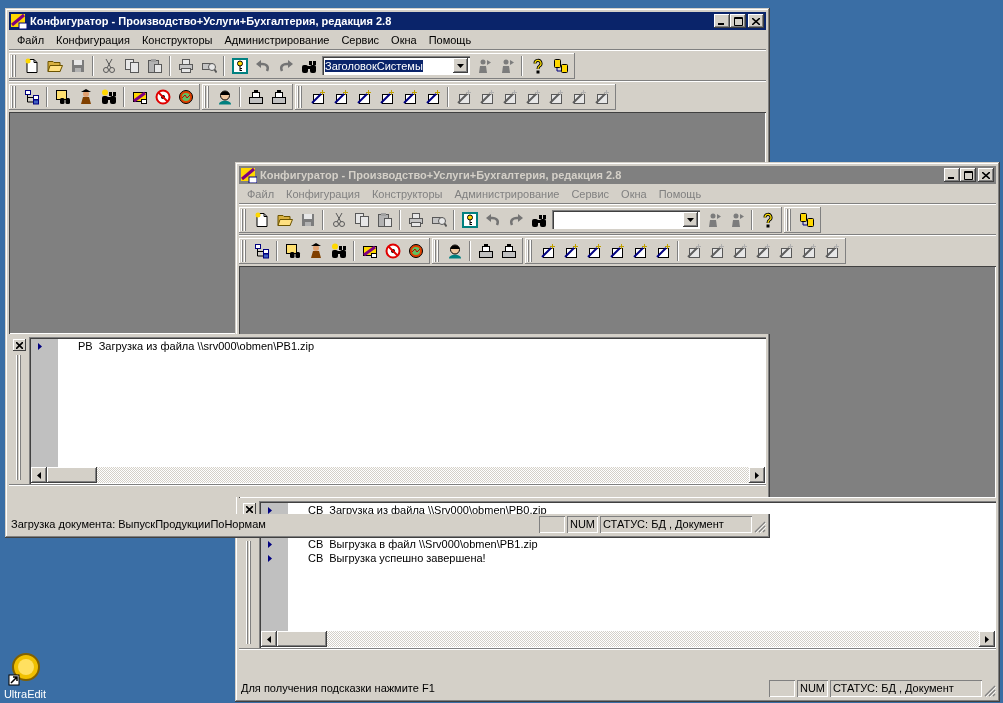 This screenshot has height=703, width=1003. I want to click on message-source: РВ, so click(85, 346).